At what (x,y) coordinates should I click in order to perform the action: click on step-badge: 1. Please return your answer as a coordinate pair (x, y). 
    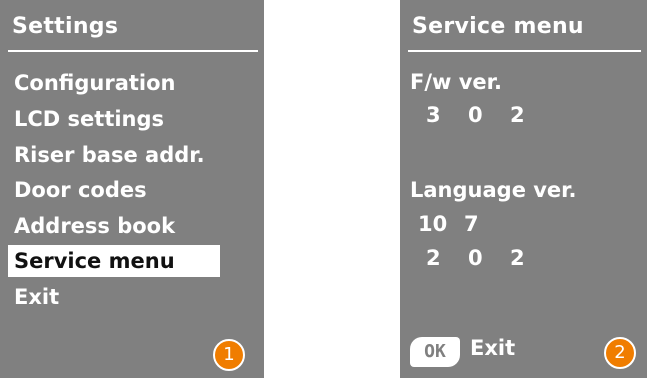
    Looking at the image, I should click on (229, 355).